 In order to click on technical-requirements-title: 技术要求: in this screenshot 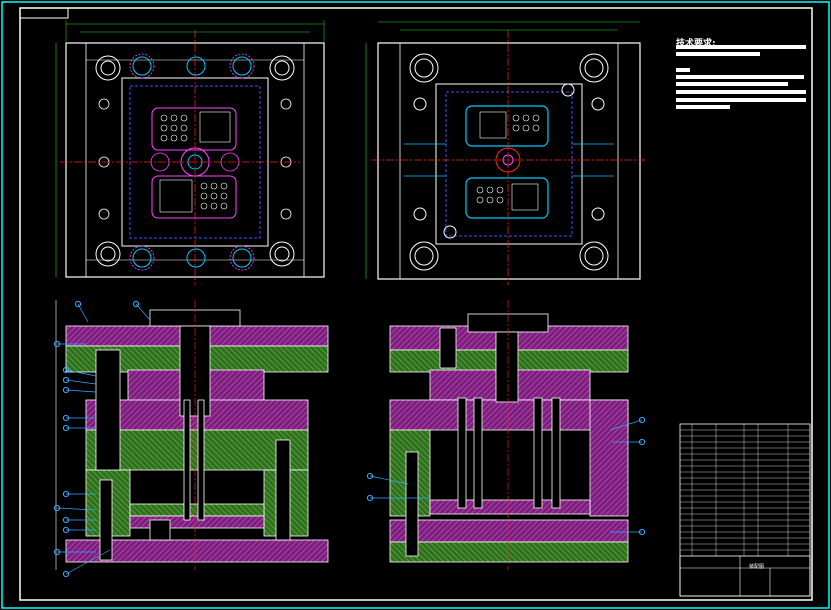, I will do `click(696, 44)`.